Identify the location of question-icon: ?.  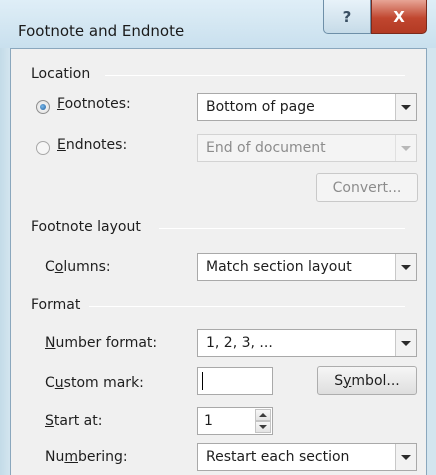
(347, 16).